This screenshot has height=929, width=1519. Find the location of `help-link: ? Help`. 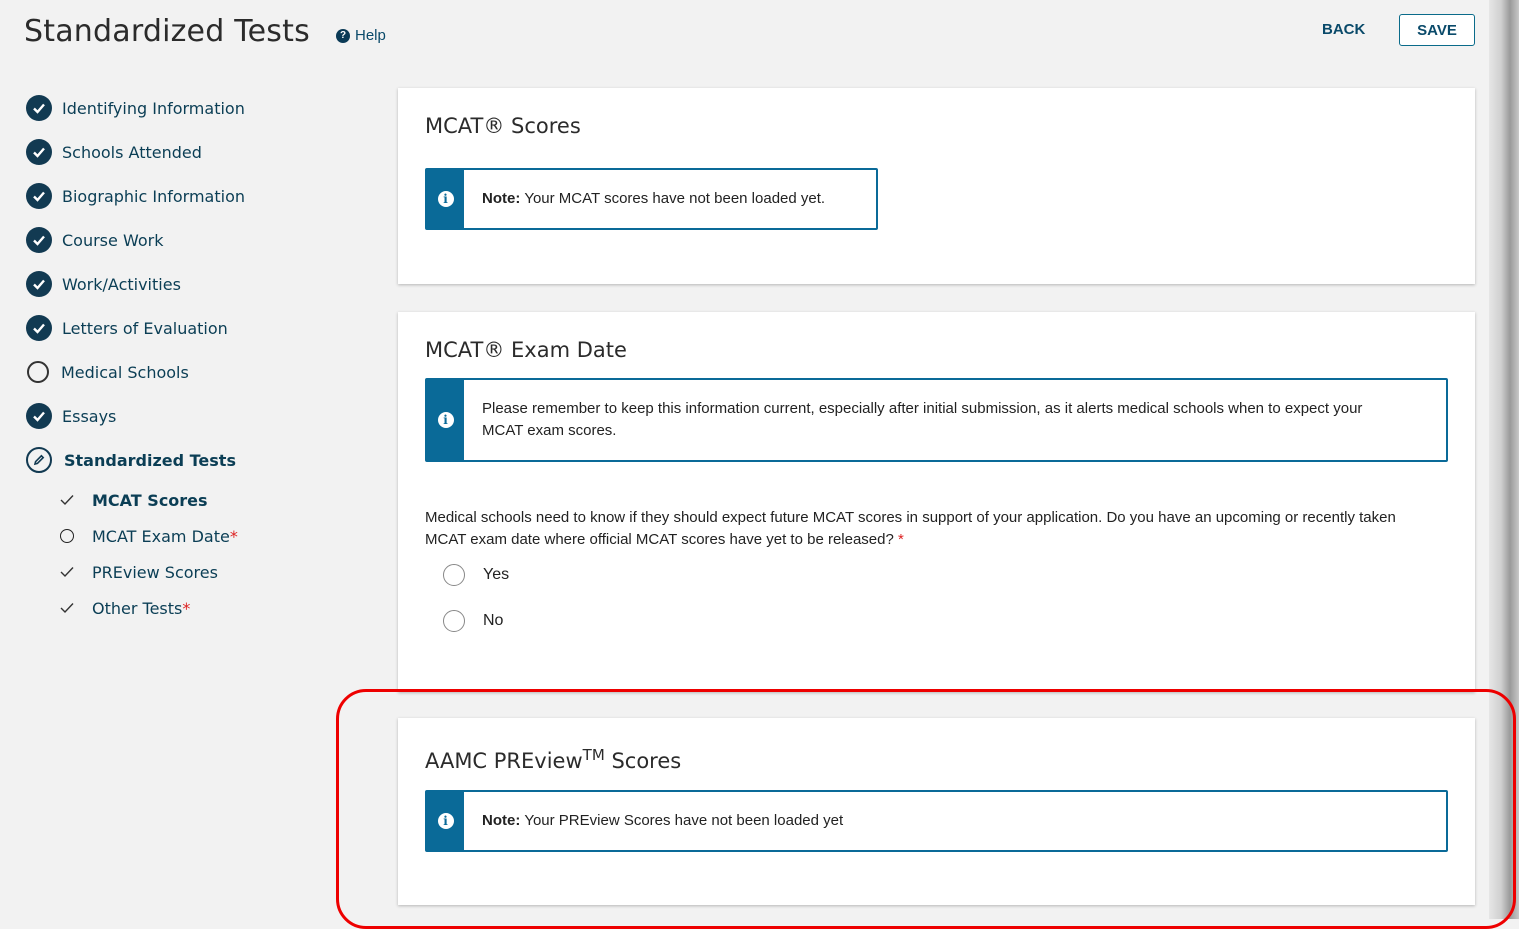

help-link: ? Help is located at coordinates (361, 35).